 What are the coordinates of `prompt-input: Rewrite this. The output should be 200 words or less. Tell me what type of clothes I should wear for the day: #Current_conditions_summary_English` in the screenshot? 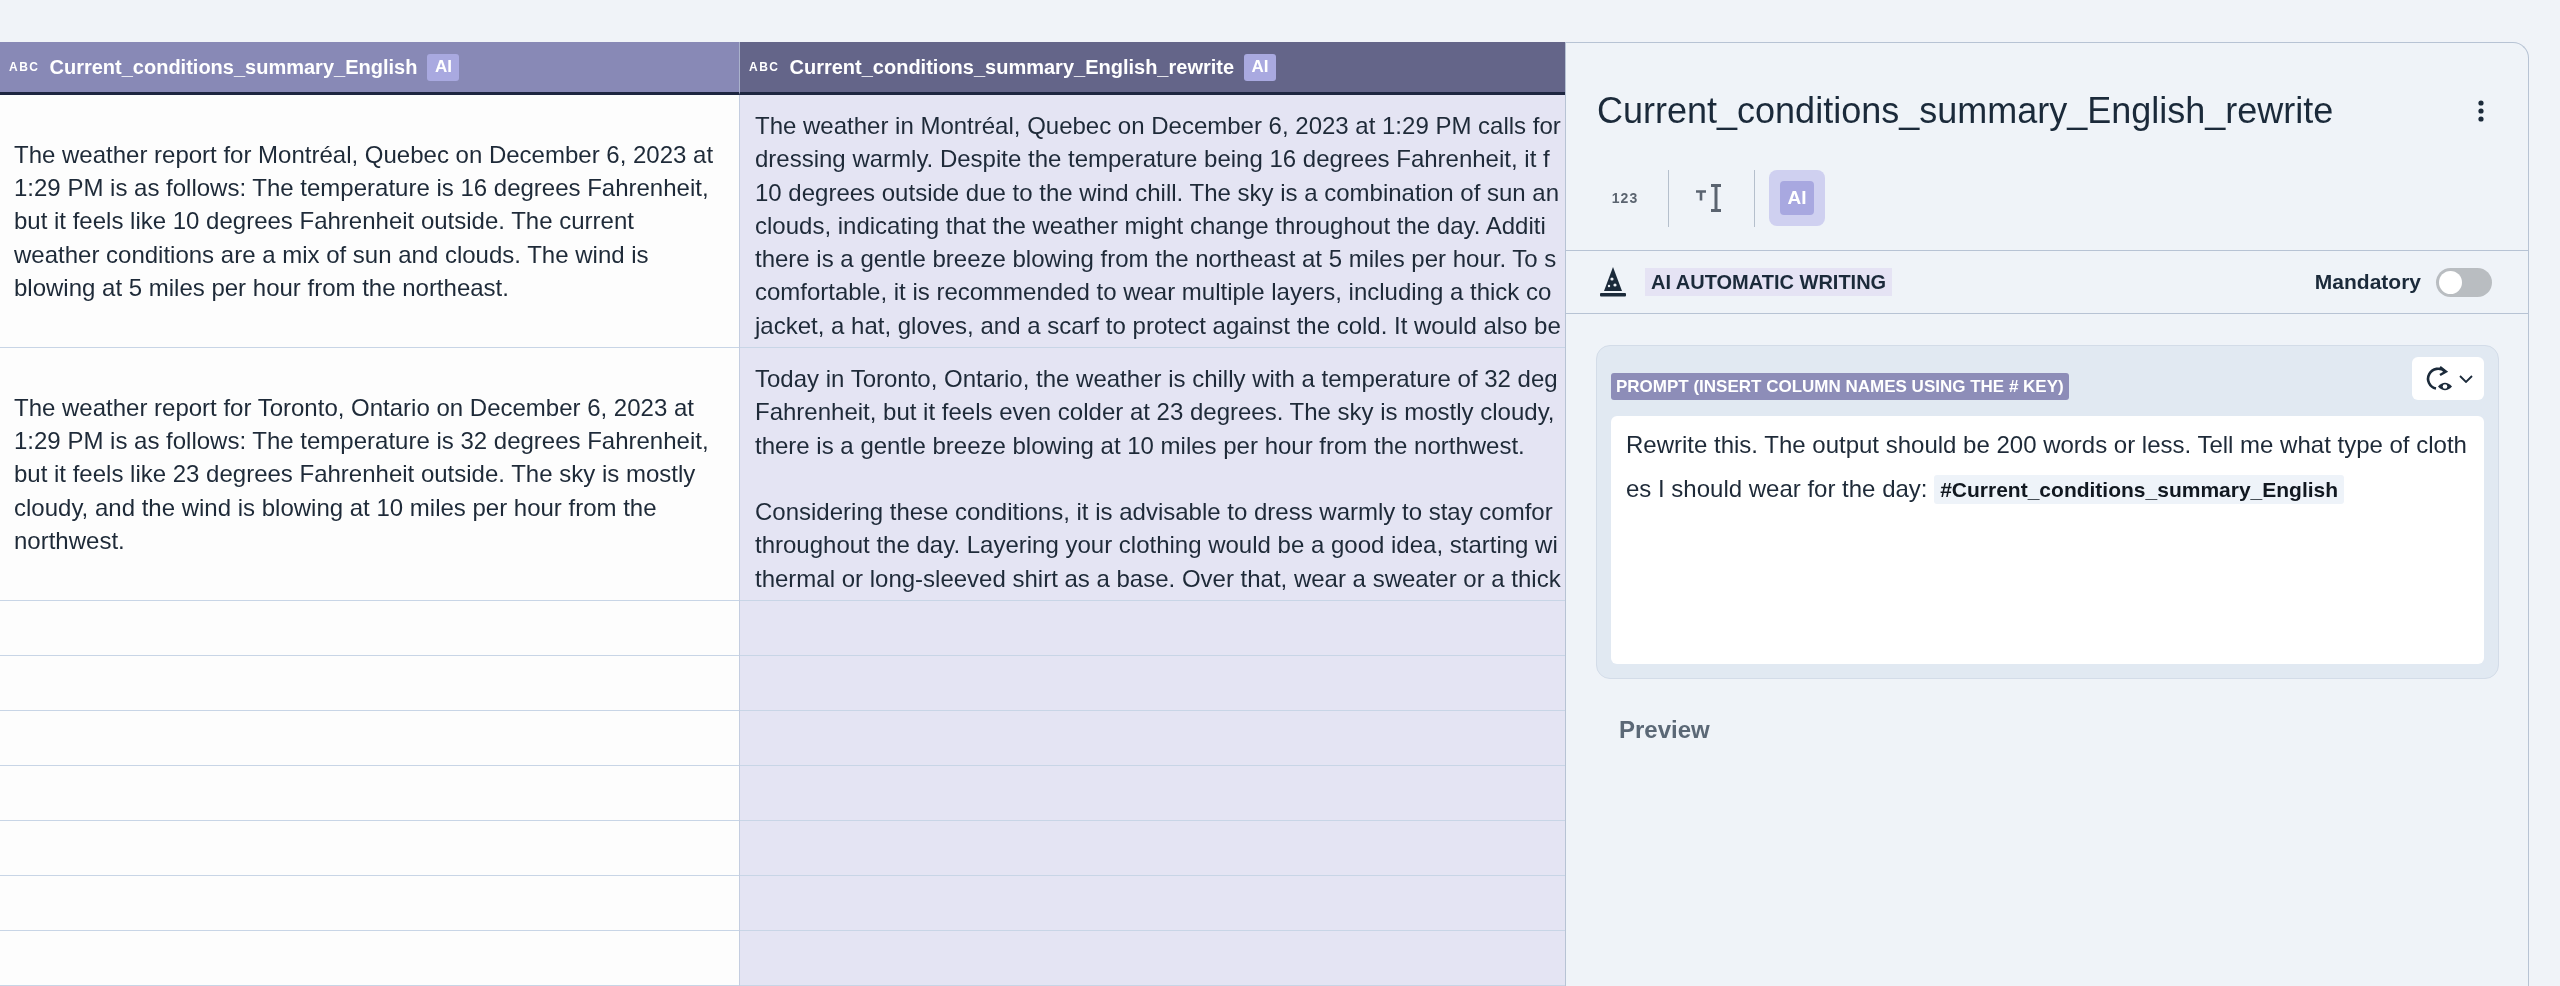 It's located at (2047, 540).